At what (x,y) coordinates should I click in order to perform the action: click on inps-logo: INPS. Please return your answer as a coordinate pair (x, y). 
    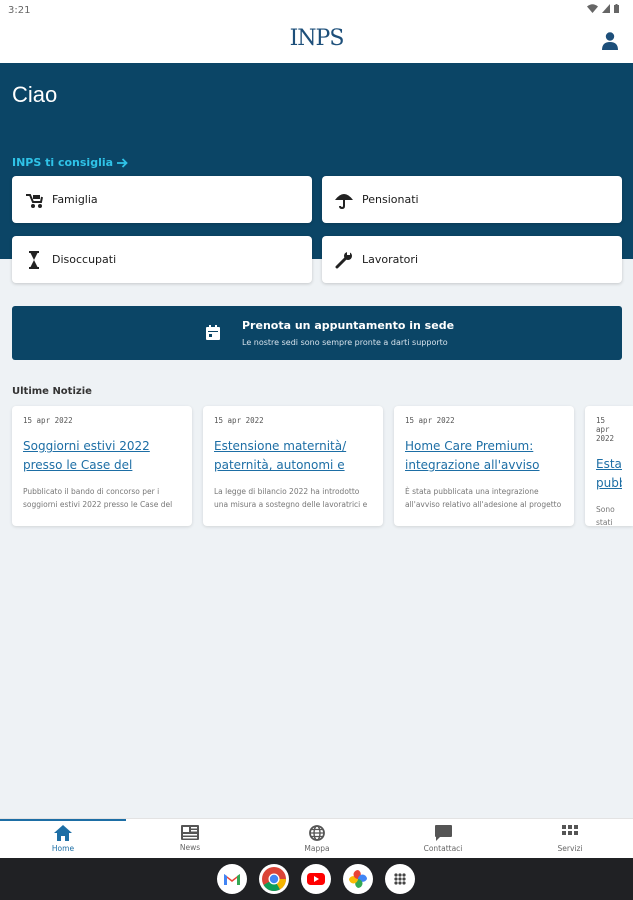
    Looking at the image, I should click on (317, 38).